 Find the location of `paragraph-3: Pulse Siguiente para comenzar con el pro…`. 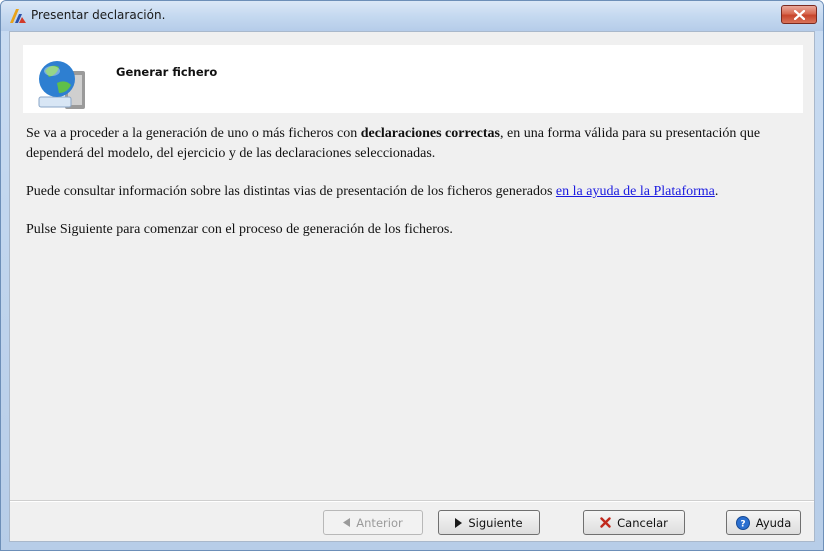

paragraph-3: Pulse Siguiente para comenzar con el pro… is located at coordinates (239, 229).